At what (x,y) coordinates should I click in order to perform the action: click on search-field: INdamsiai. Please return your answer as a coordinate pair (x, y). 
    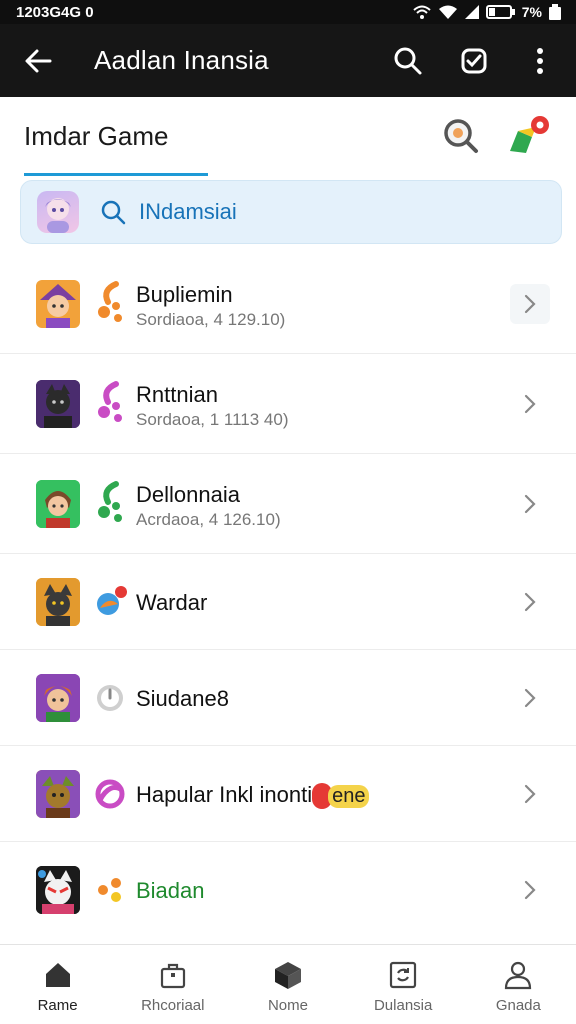
    Looking at the image, I should click on (291, 212).